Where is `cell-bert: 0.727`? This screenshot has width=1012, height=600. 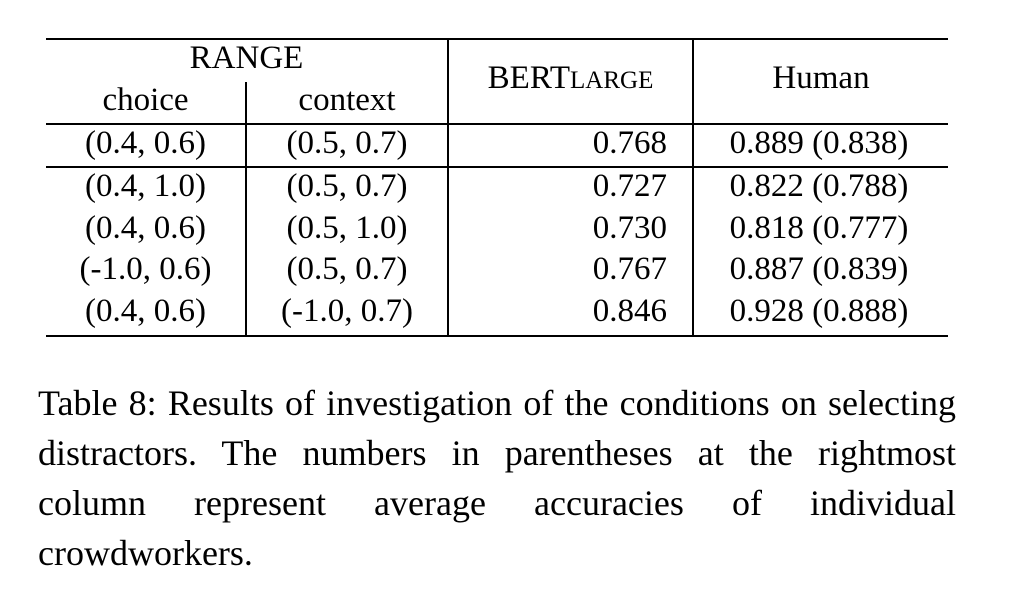
cell-bert: 0.727 is located at coordinates (629, 186).